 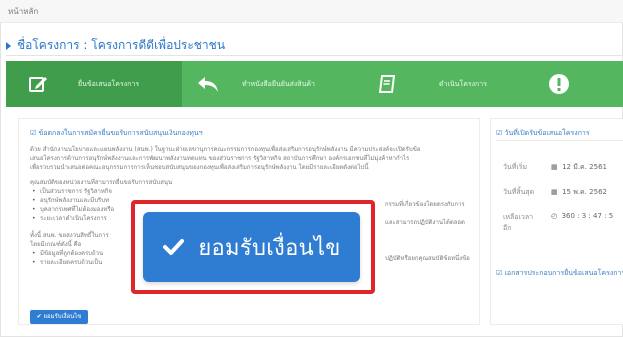 What do you see at coordinates (62, 316) in the screenshot?
I see `accept-button-small-label: ยอมรับเงื่อนไข` at bounding box center [62, 316].